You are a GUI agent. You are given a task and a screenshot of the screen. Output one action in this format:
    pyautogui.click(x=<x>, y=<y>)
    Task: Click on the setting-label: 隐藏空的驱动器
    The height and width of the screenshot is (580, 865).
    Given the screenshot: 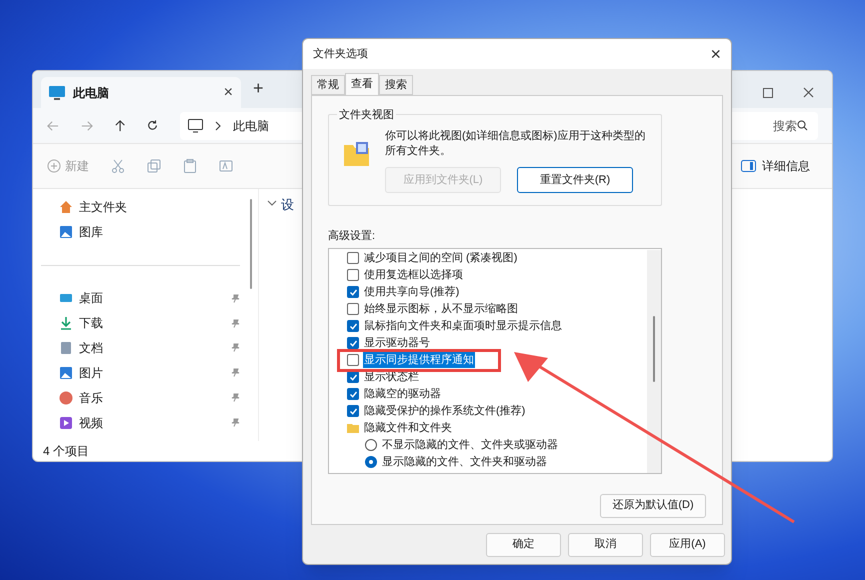 What is the action you would take?
    pyautogui.click(x=402, y=394)
    